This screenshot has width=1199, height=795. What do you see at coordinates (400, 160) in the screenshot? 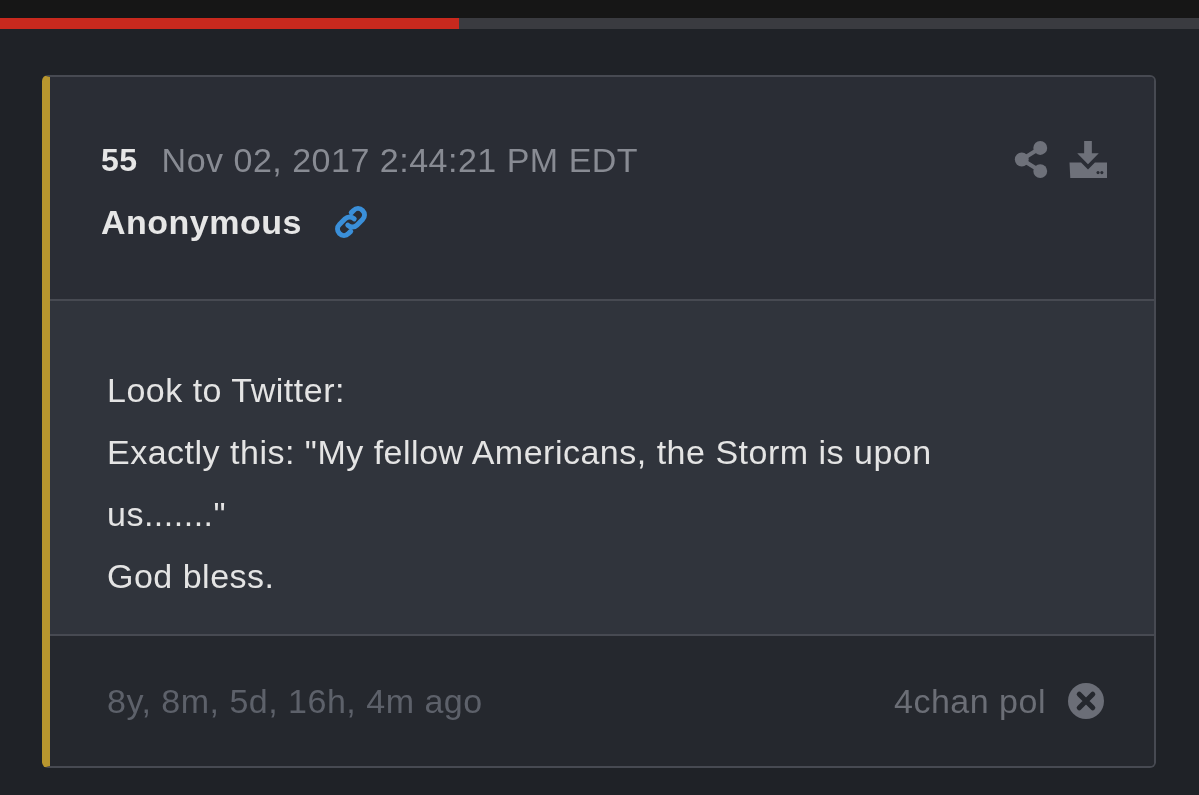
I see `post-timestamp: Nov 02, 2017 2:44:21 PM EDT` at bounding box center [400, 160].